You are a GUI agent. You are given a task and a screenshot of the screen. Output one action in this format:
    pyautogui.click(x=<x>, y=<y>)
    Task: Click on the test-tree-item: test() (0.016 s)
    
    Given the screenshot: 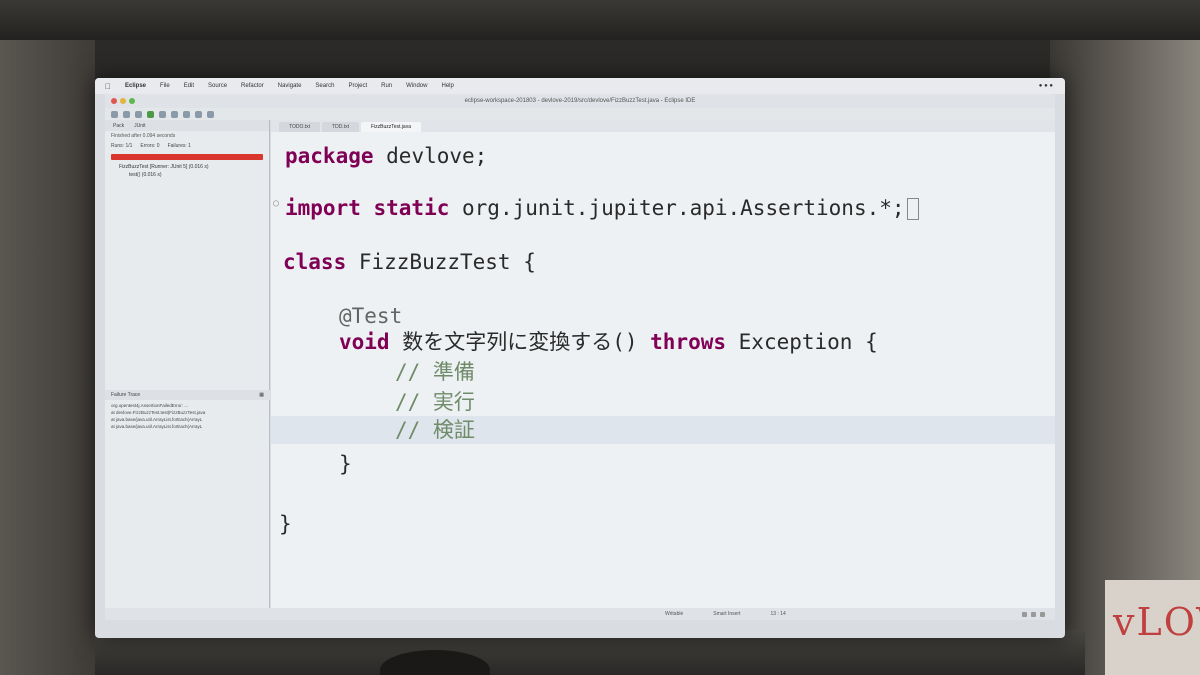 What is the action you would take?
    pyautogui.click(x=187, y=175)
    